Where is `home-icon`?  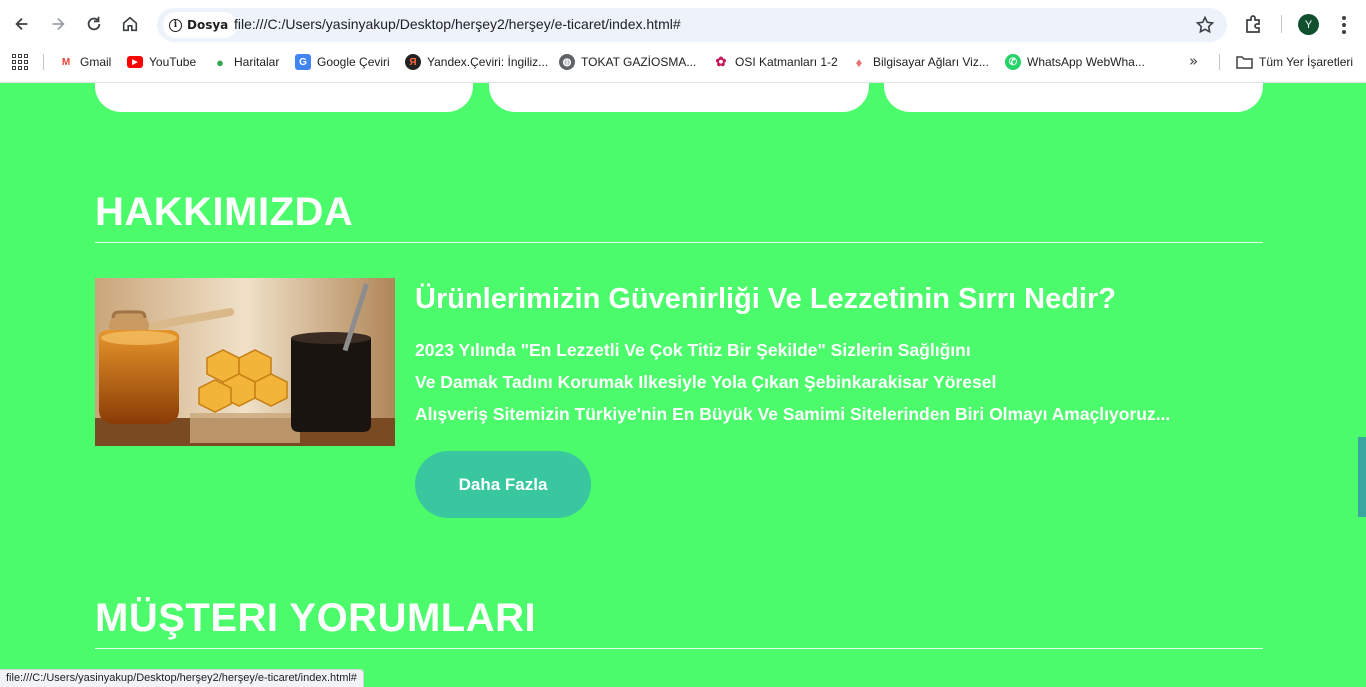
home-icon is located at coordinates (130, 24).